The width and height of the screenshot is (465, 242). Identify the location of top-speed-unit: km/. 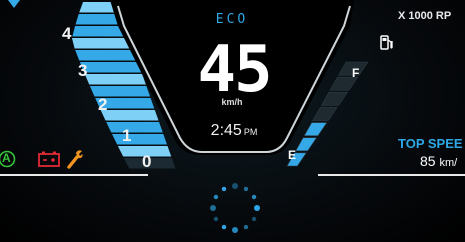
(448, 163).